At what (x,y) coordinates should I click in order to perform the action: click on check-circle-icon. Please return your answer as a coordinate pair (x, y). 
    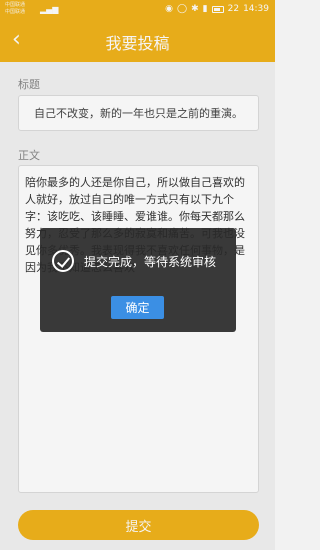
    Looking at the image, I should click on (63, 261).